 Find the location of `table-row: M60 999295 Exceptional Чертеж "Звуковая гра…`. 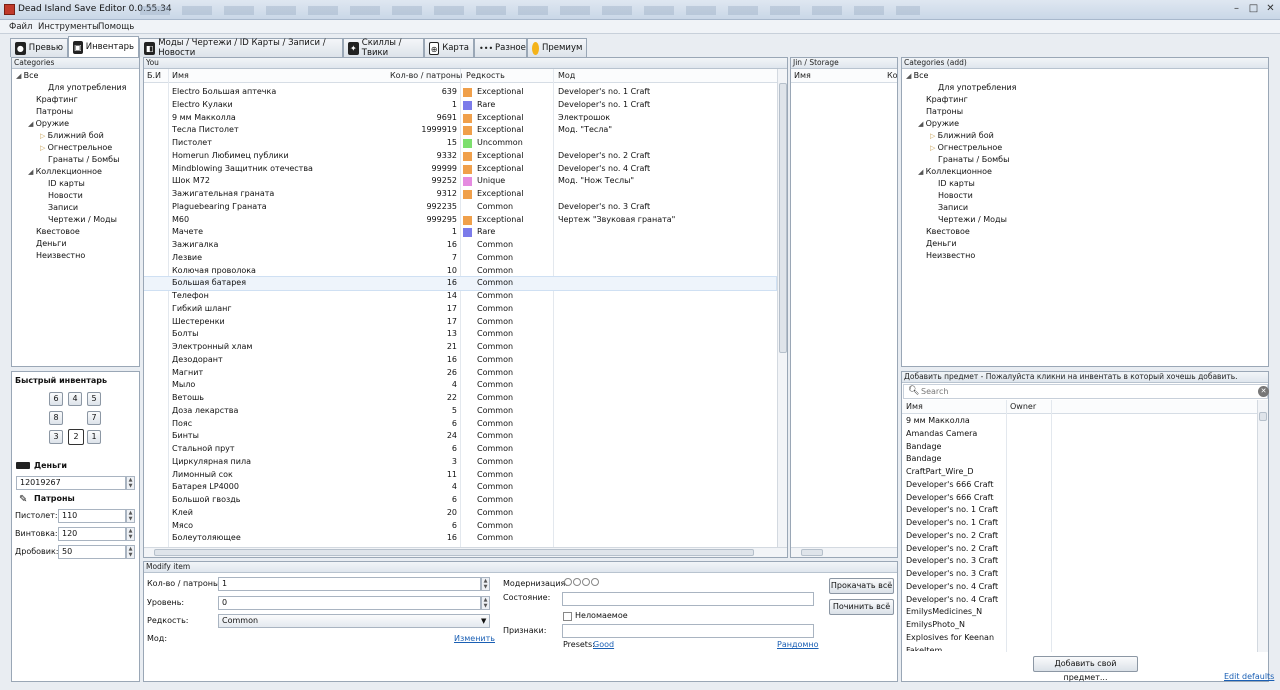

table-row: M60 999295 Exceptional Чертеж "Звуковая гра… is located at coordinates (460, 220).